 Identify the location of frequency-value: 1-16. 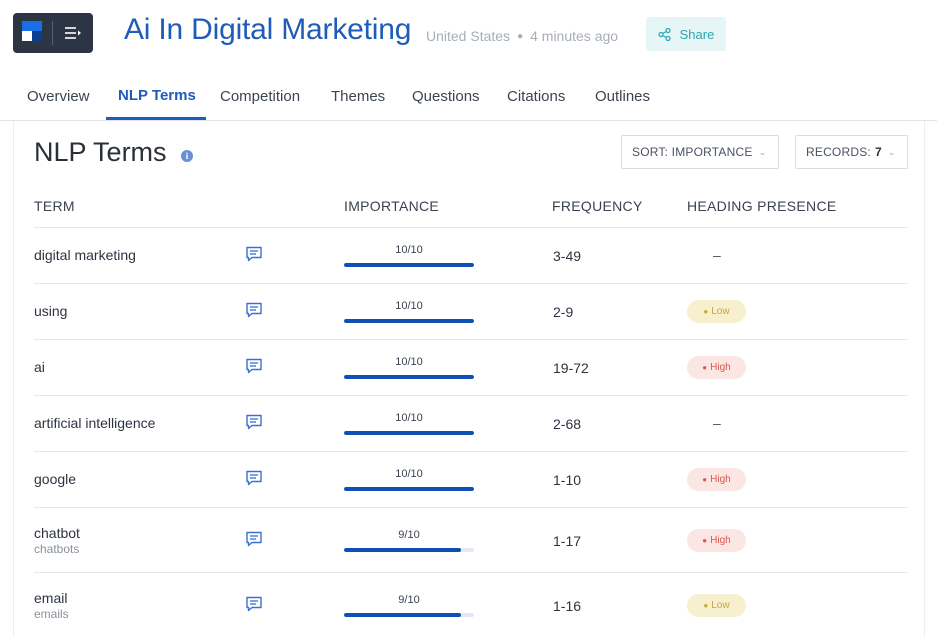
(567, 605).